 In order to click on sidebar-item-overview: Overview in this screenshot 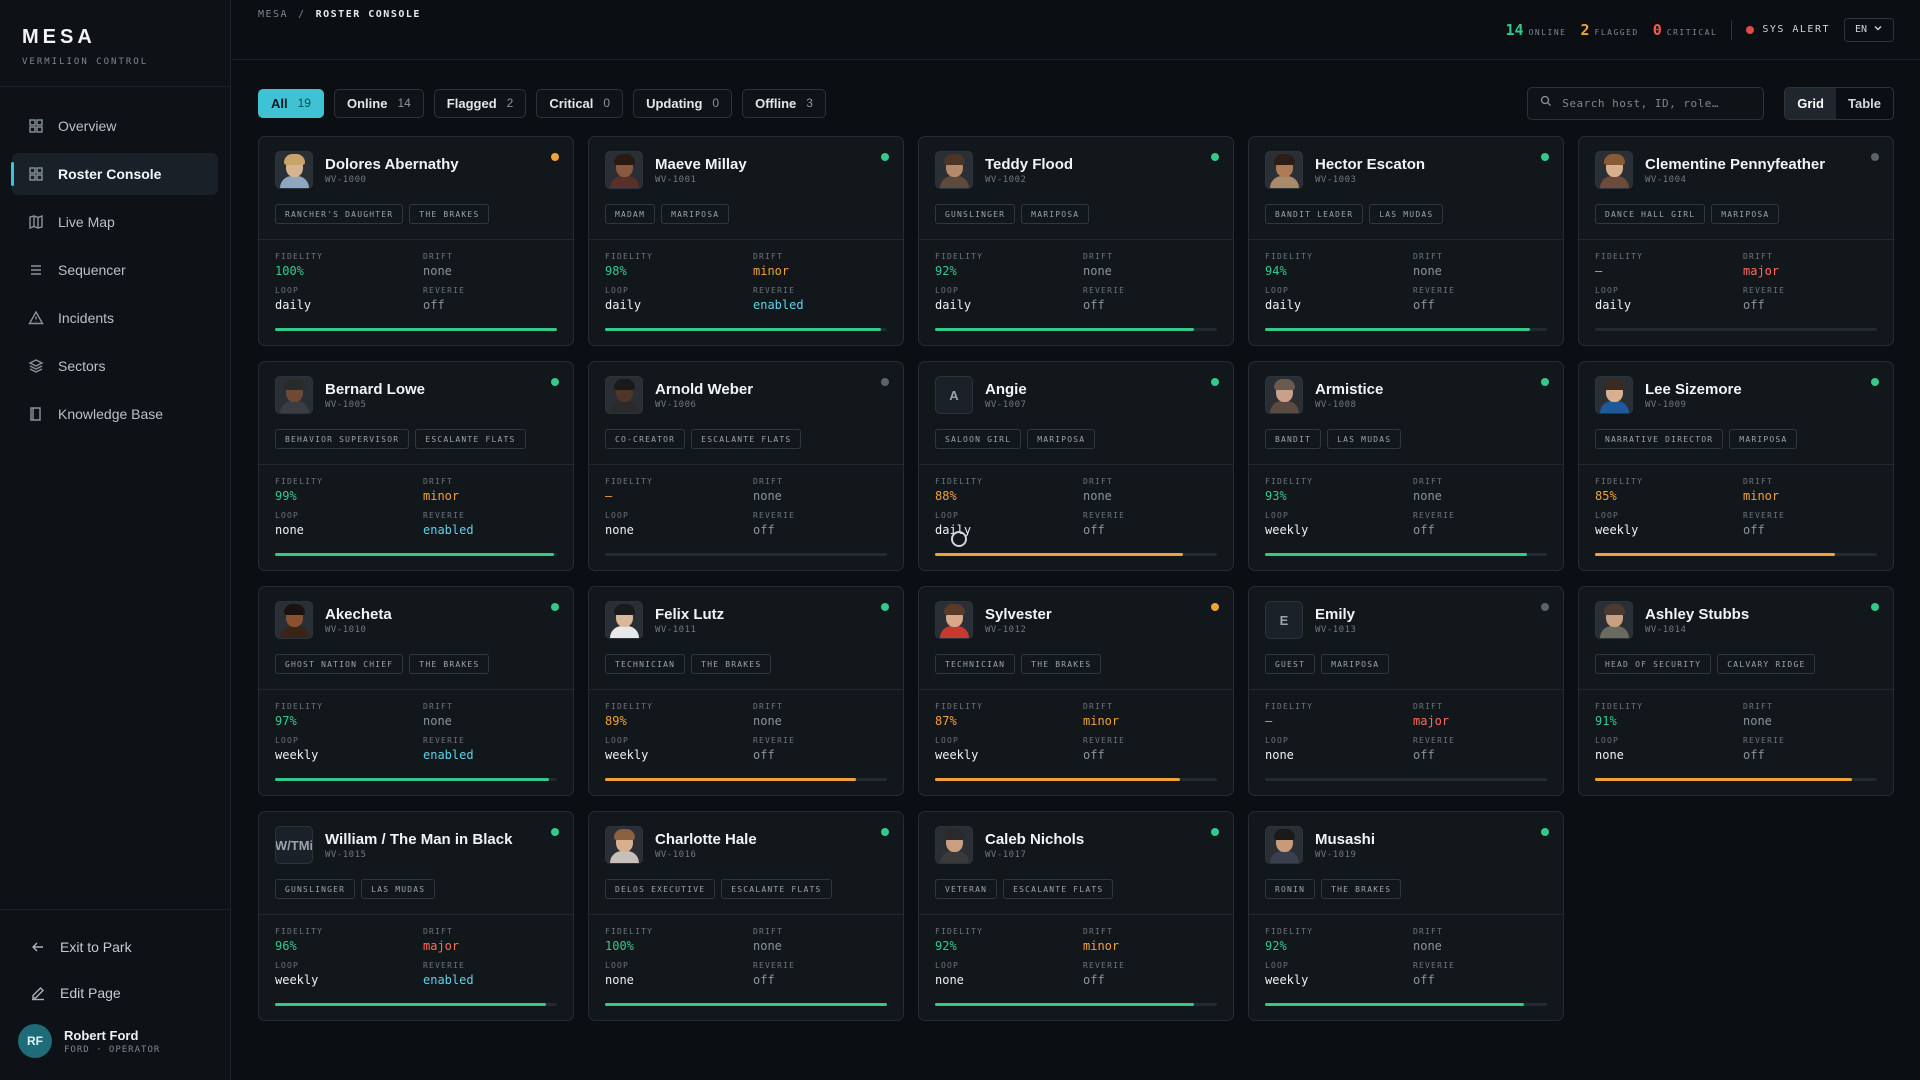, I will do `click(115, 126)`.